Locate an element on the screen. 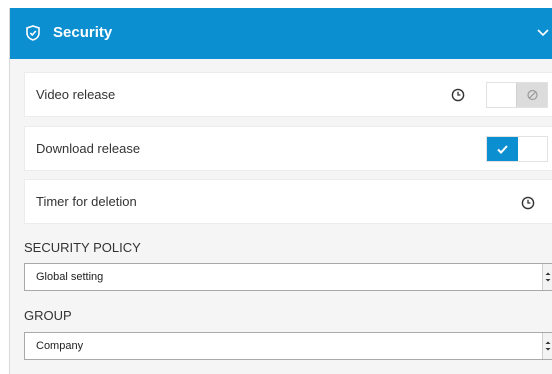 This screenshot has height=374, width=552. disabled-icon is located at coordinates (532, 95).